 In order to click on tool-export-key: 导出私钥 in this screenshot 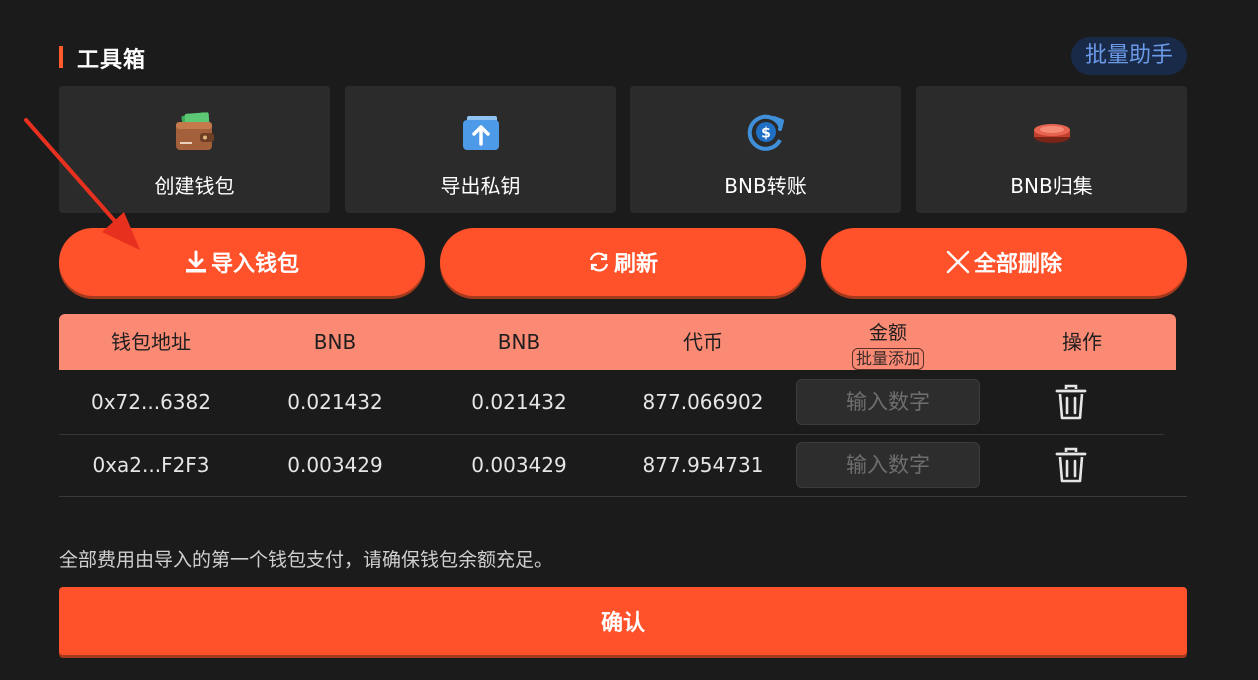, I will do `click(480, 149)`.